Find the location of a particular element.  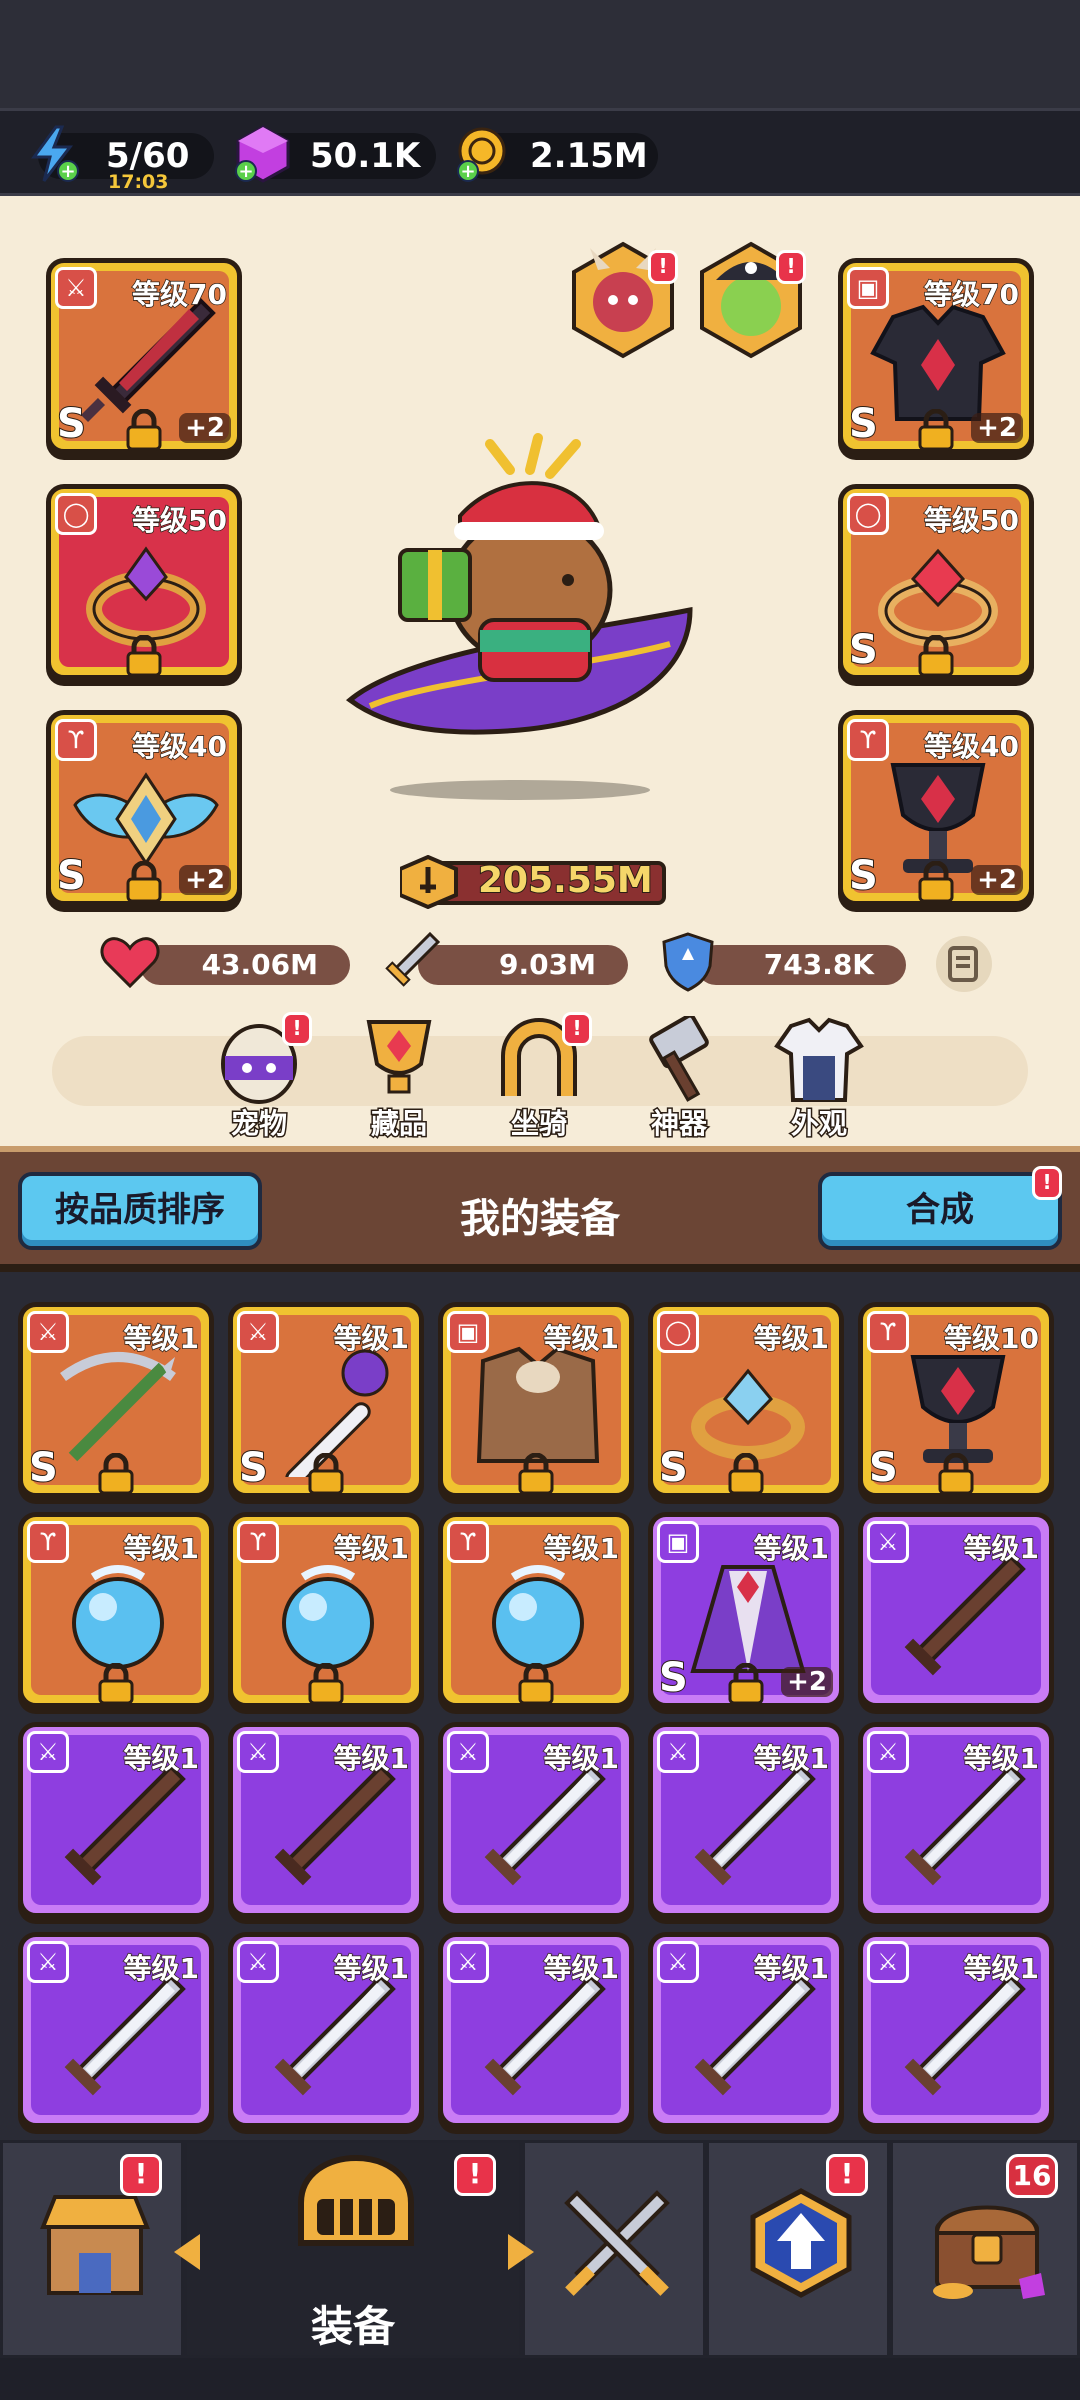

nav-upgrade-alert: ! is located at coordinates (847, 2175).